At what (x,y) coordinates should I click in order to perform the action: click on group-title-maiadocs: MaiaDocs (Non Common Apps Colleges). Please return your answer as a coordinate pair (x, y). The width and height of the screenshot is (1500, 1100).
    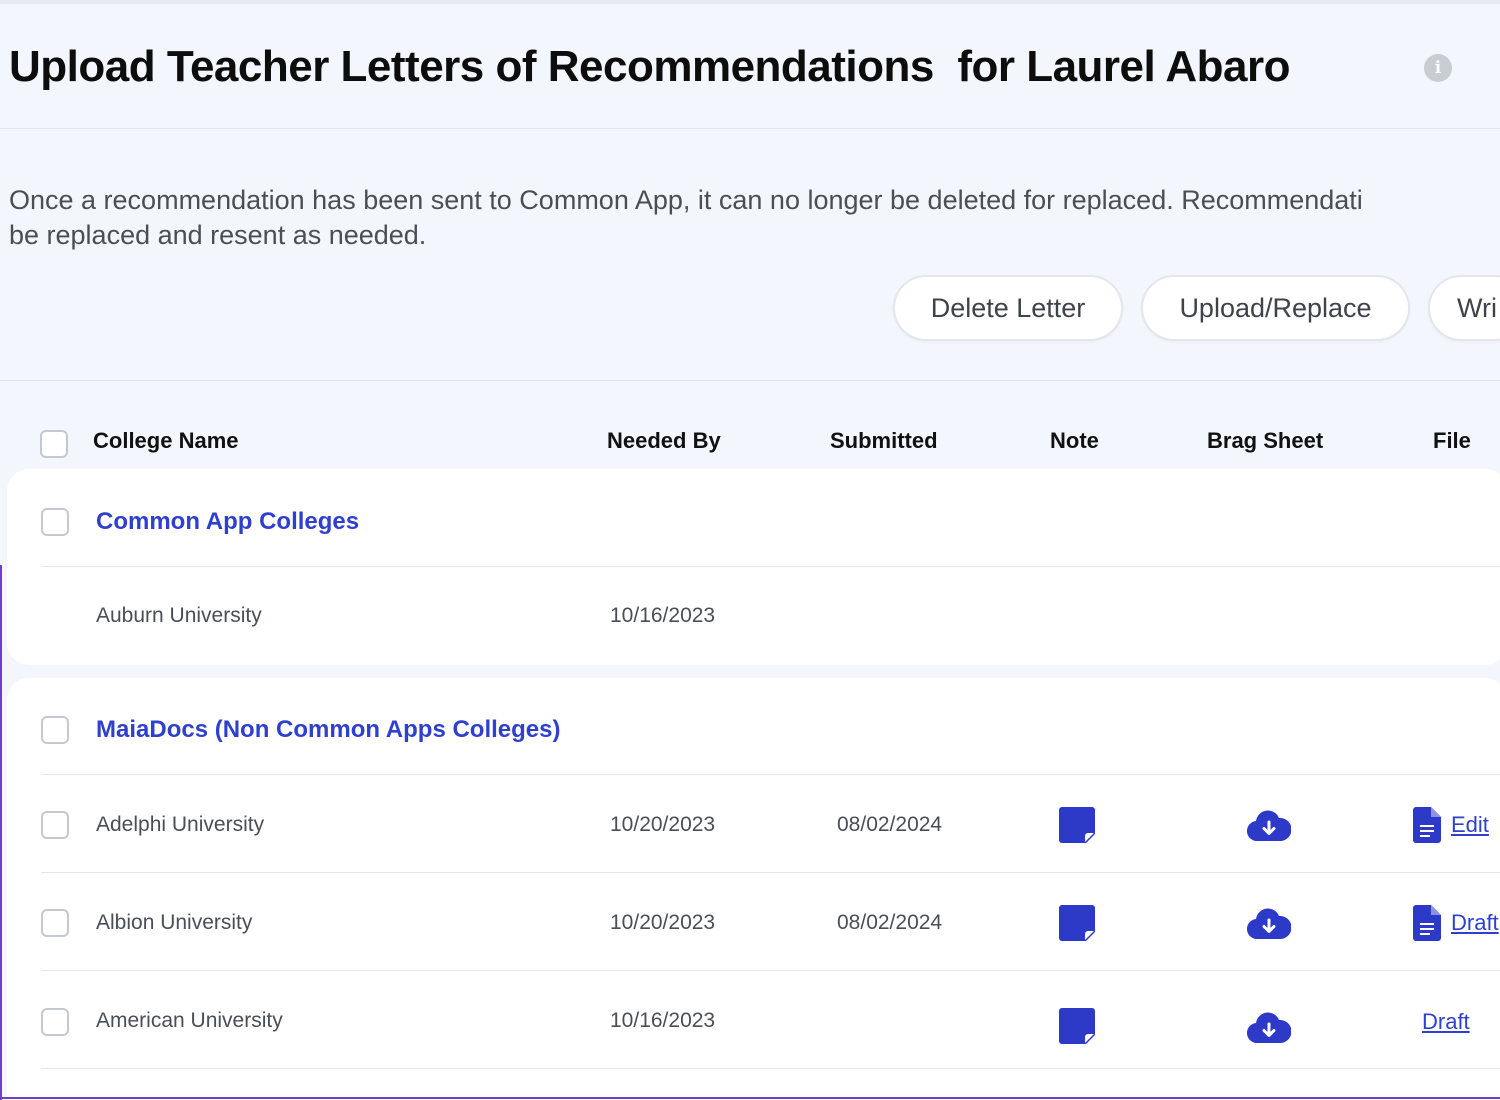
    Looking at the image, I should click on (328, 730).